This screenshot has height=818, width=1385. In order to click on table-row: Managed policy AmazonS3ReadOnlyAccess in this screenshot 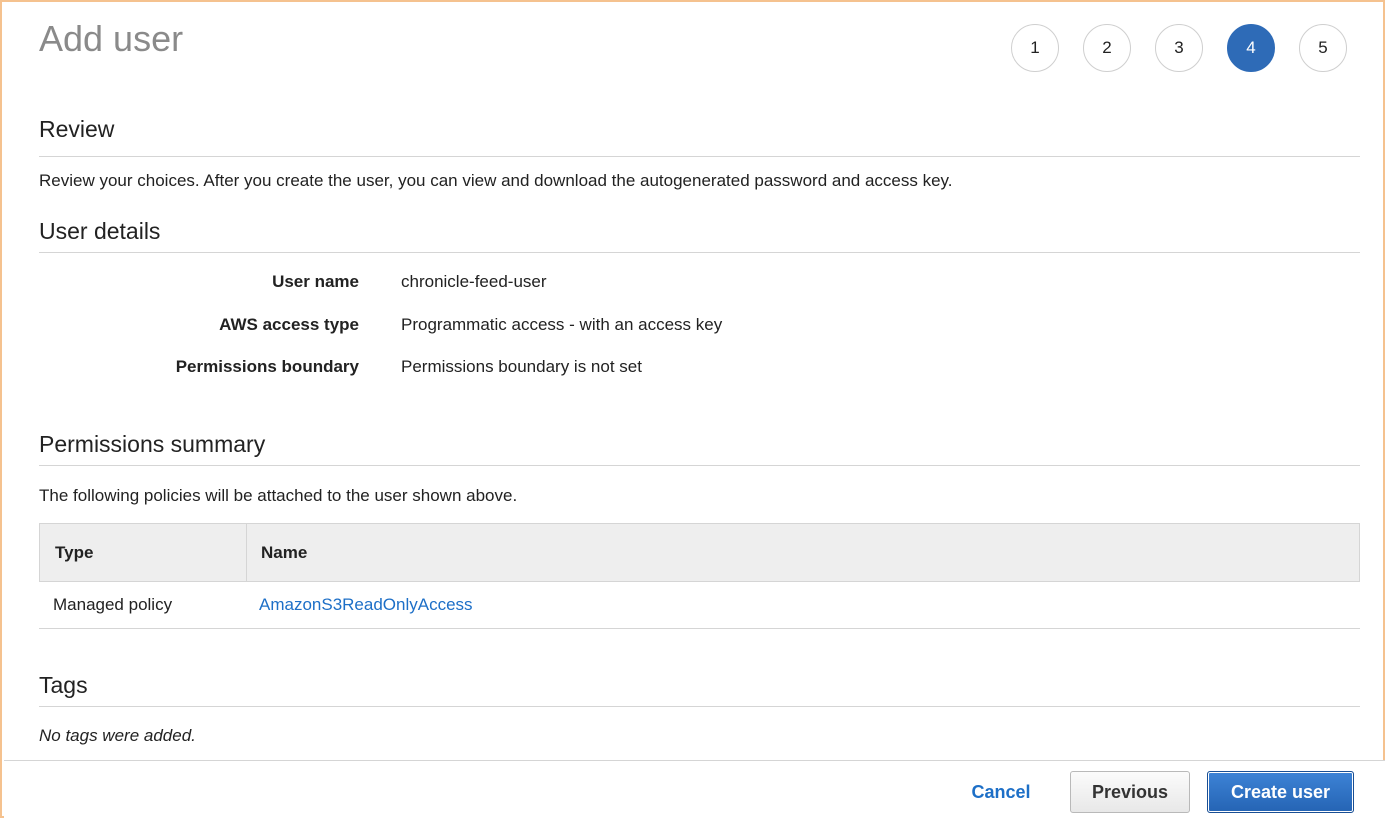, I will do `click(699, 605)`.